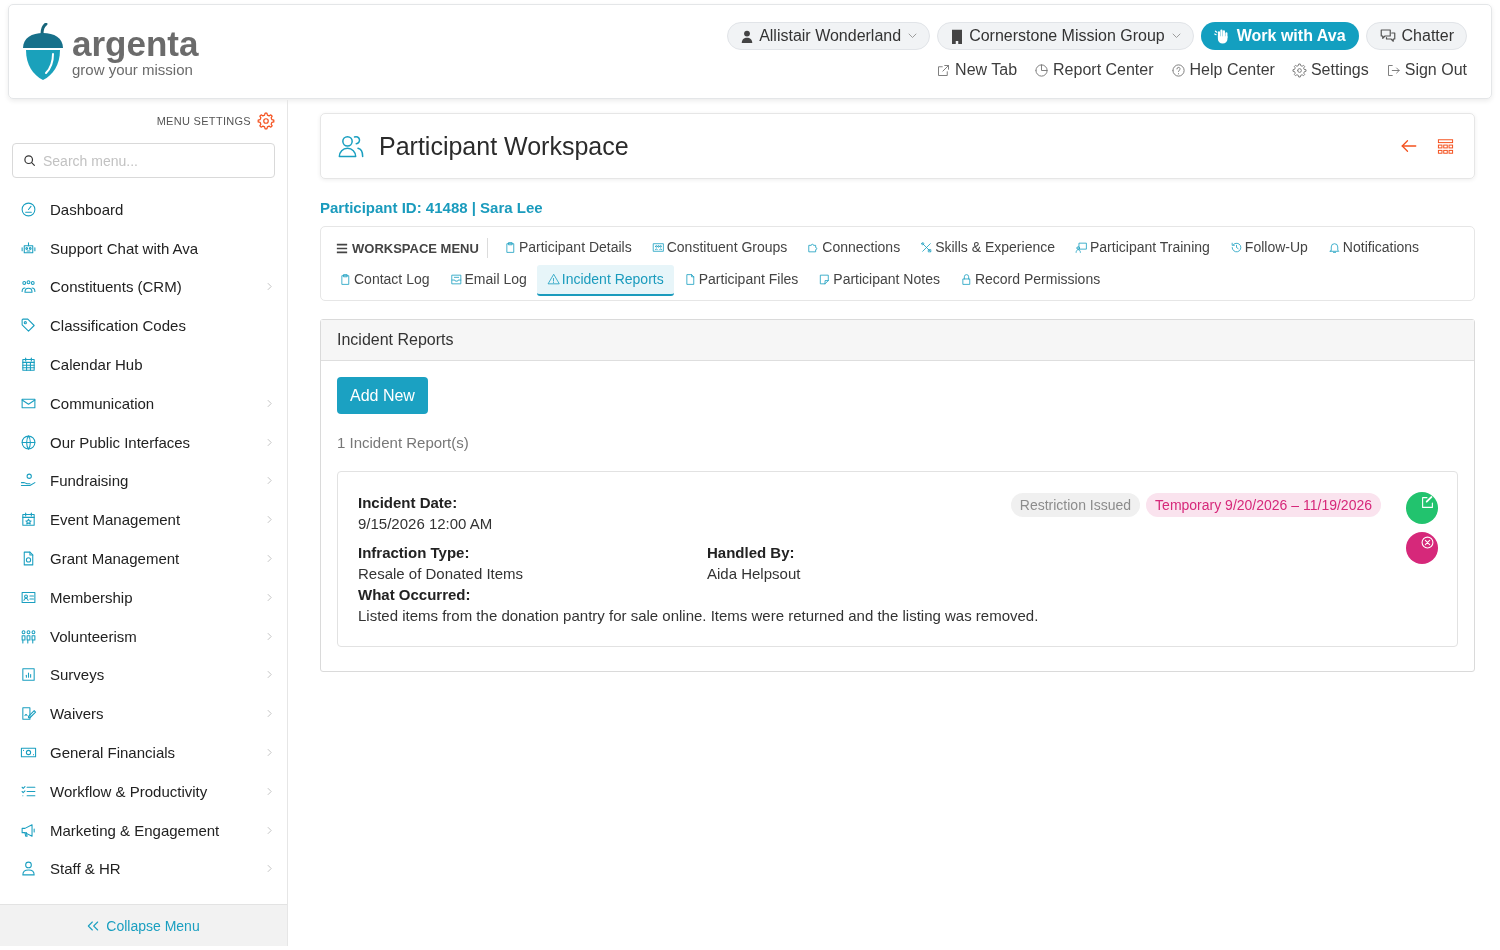  I want to click on workspace-tab: Participant Training, so click(1142, 248).